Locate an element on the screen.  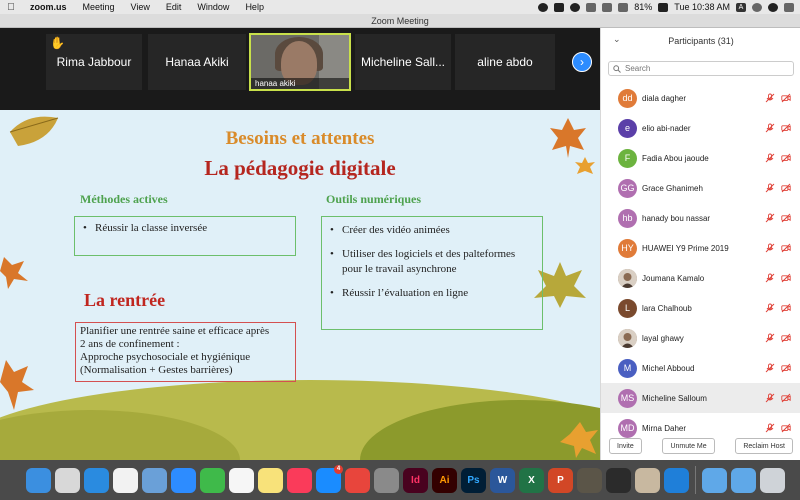
documents-folder-icon is located at coordinates (743, 480).